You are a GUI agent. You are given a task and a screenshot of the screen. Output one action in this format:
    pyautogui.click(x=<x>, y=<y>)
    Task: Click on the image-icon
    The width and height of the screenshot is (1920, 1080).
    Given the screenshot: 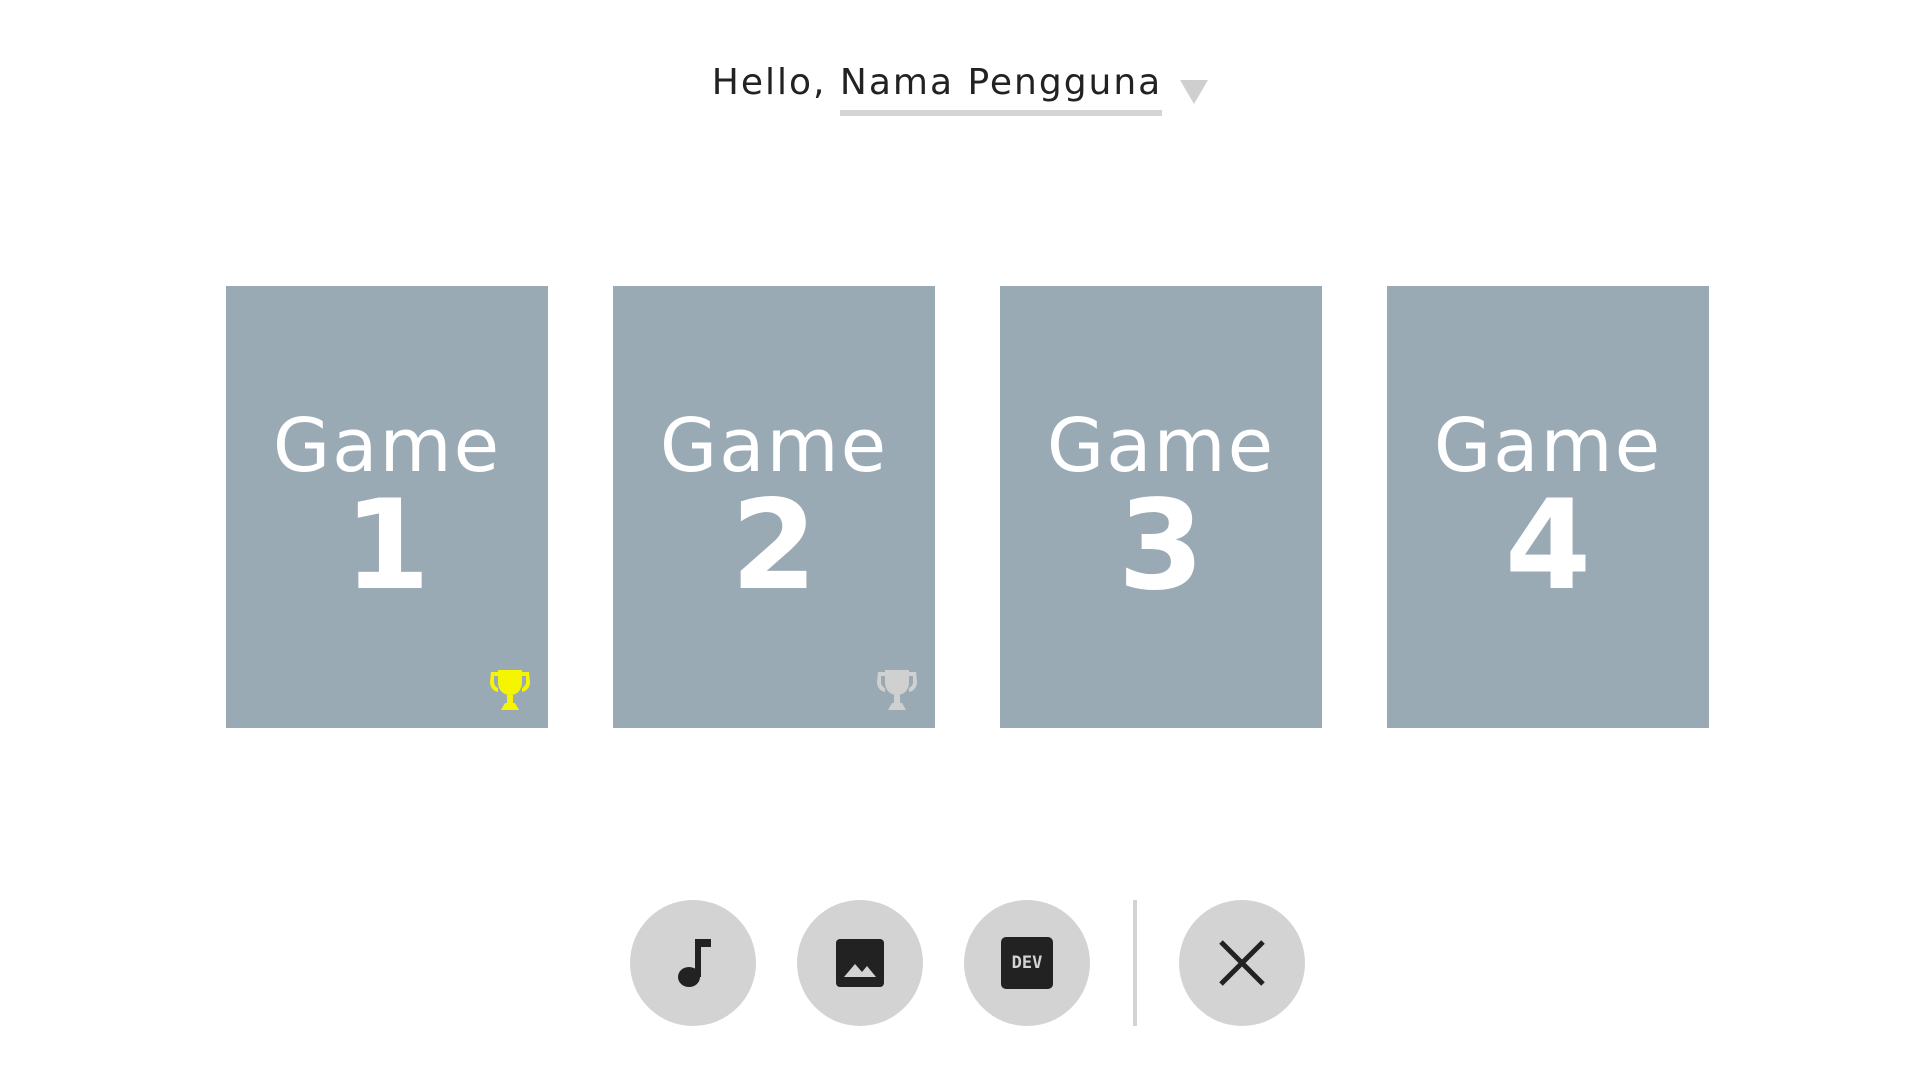 What is the action you would take?
    pyautogui.click(x=860, y=963)
    